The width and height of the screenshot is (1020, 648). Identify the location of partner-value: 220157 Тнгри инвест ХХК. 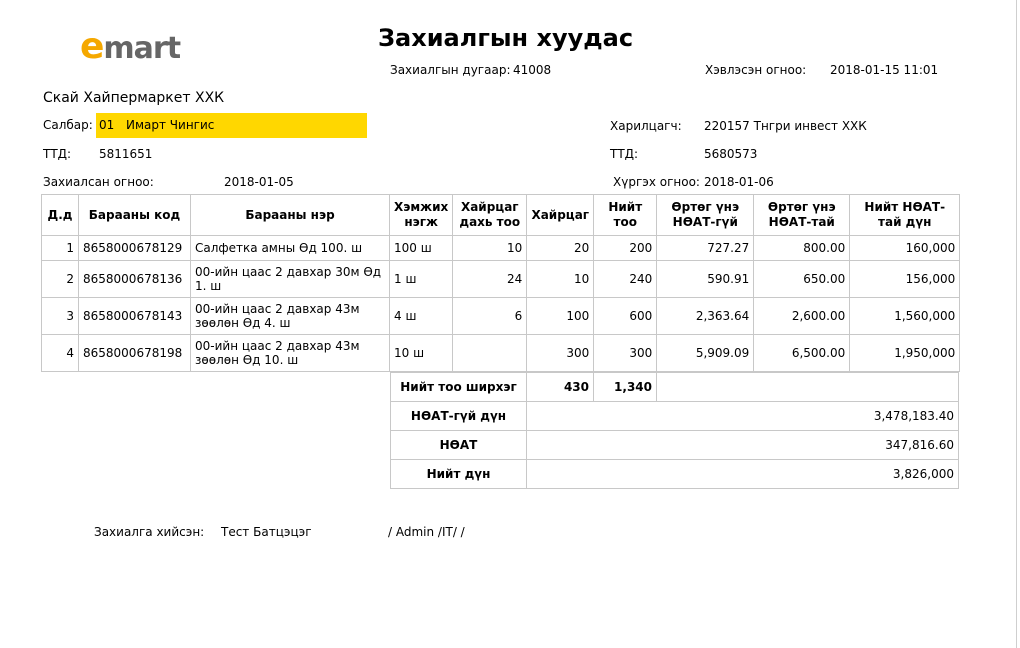
(785, 126).